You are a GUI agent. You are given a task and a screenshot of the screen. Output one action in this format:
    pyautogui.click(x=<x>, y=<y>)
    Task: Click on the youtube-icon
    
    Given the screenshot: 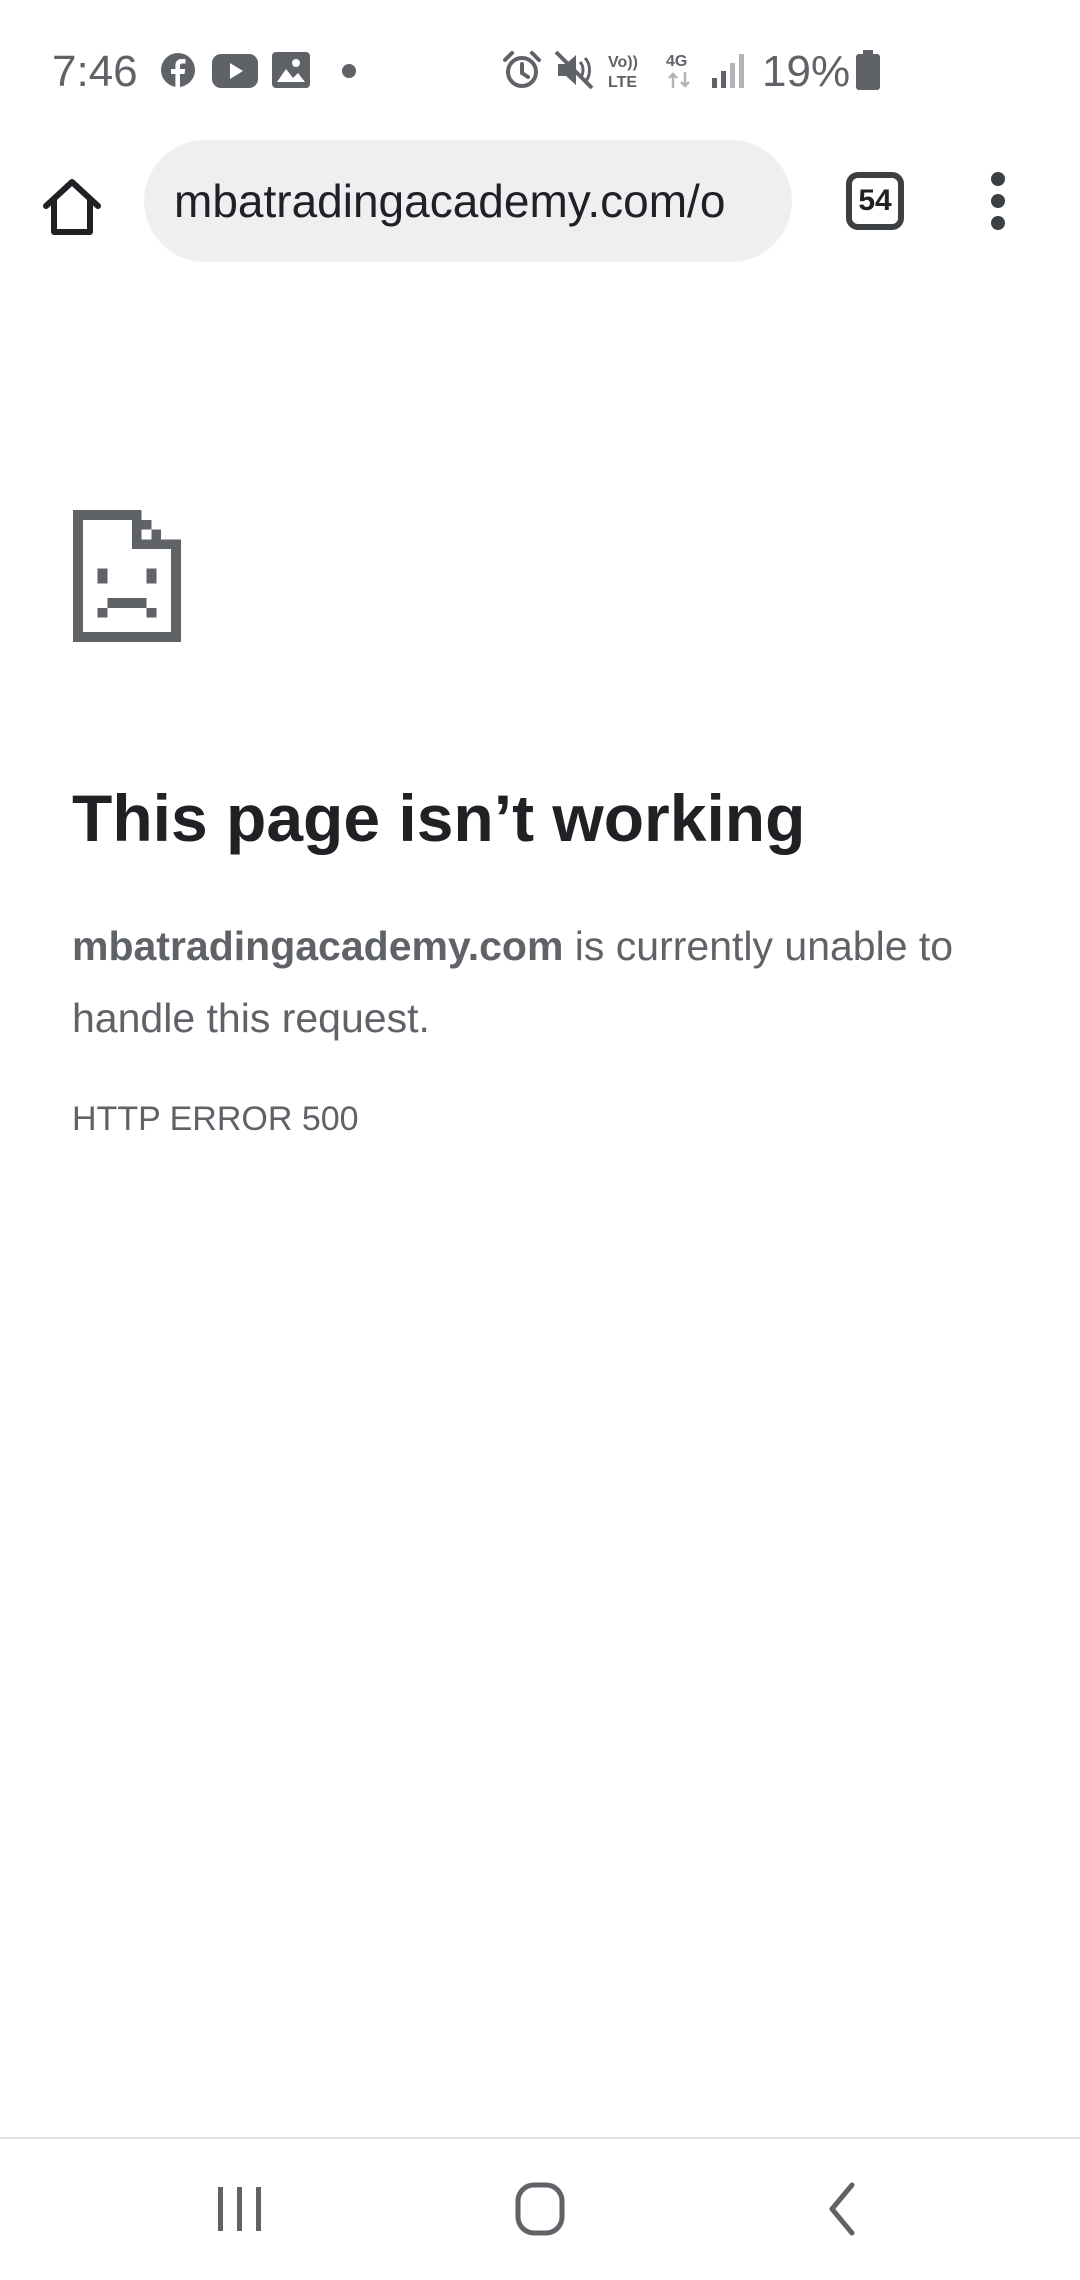 What is the action you would take?
    pyautogui.click(x=235, y=71)
    